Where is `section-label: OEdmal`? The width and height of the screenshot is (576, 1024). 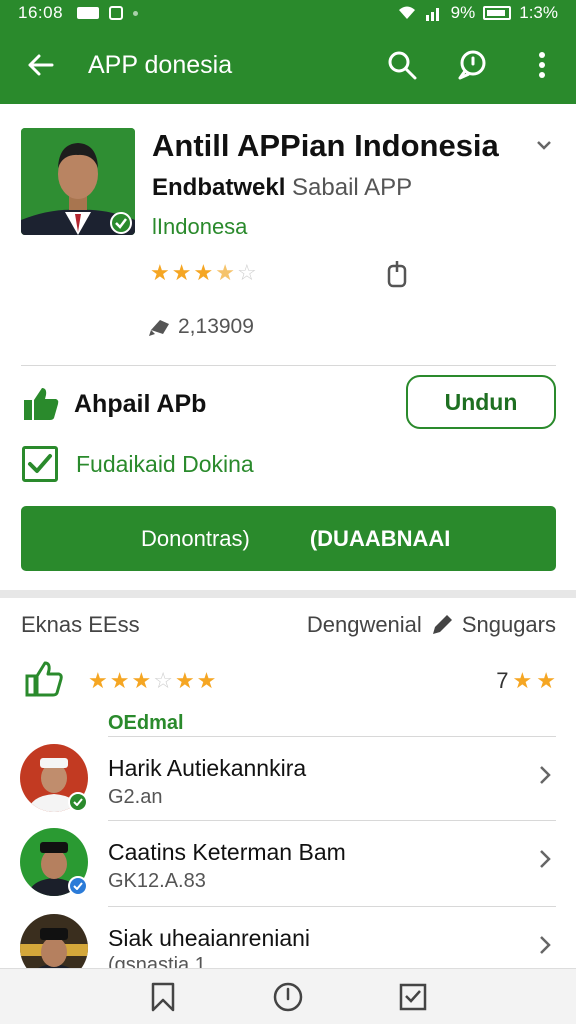 section-label: OEdmal is located at coordinates (146, 723).